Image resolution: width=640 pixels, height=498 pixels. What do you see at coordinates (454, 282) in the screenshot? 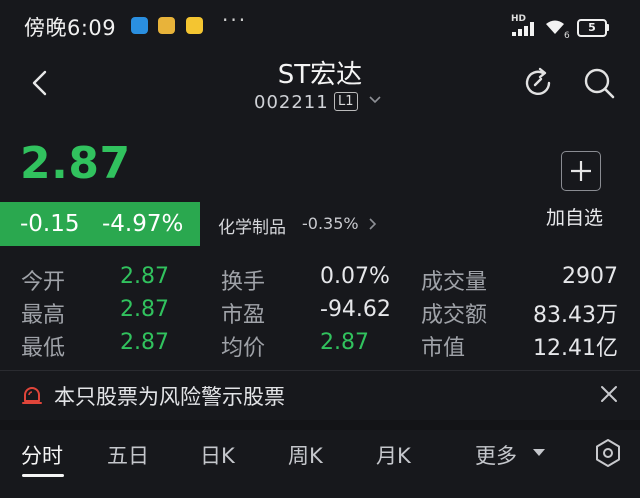
I see `stat-label-volume: 成交量` at bounding box center [454, 282].